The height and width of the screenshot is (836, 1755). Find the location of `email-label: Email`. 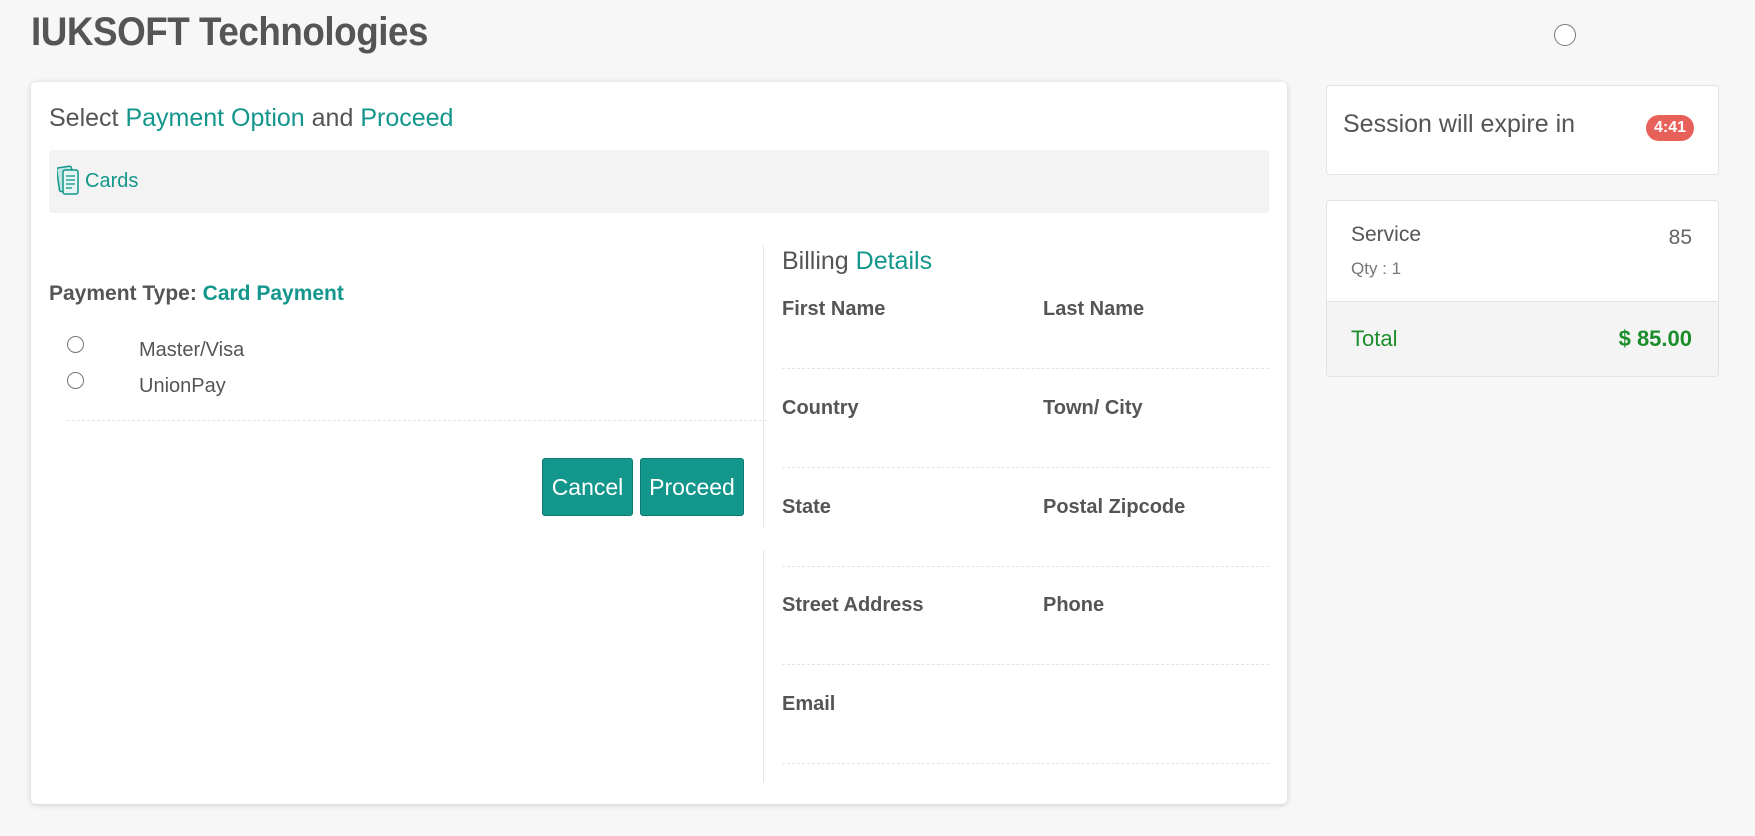

email-label: Email is located at coordinates (809, 704).